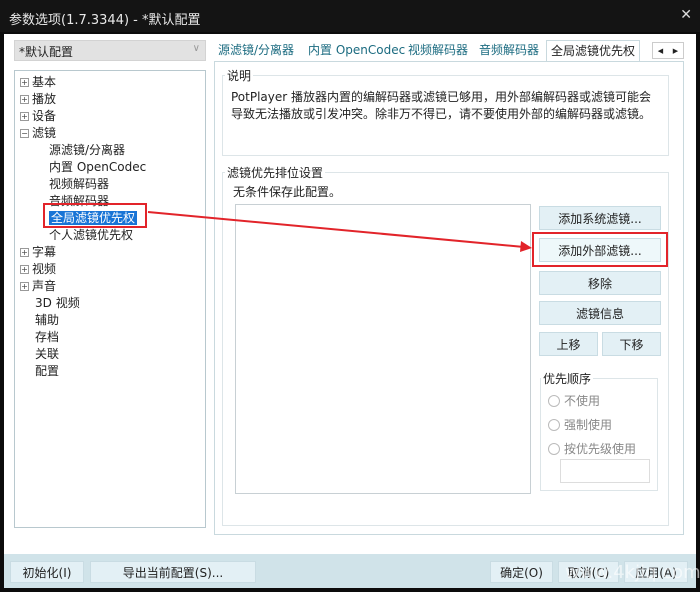 The image size is (700, 592). I want to click on annotation-arrow, so click(339, 231).